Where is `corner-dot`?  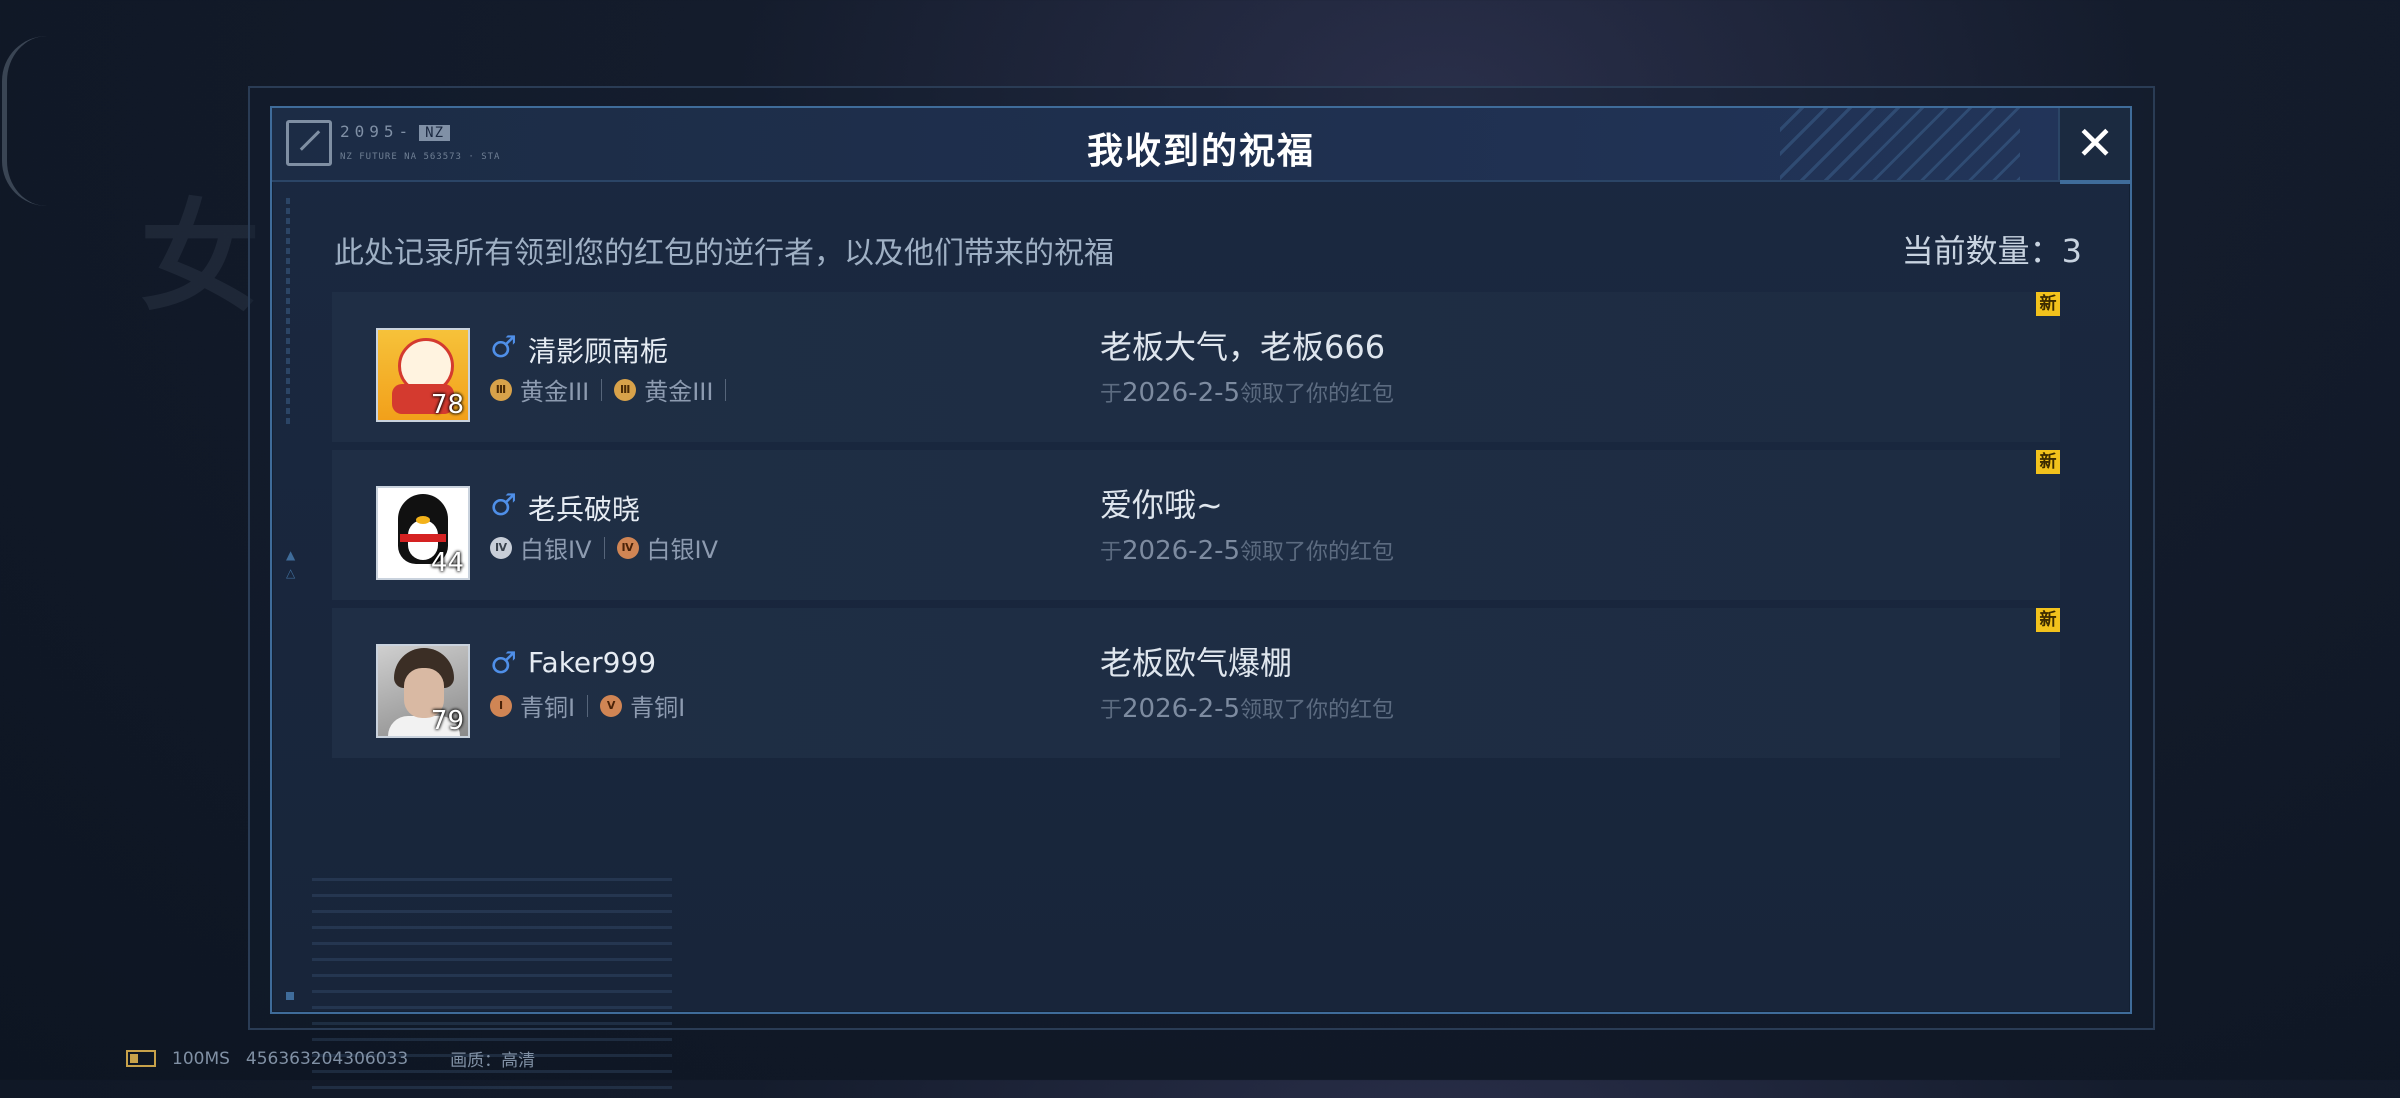
corner-dot is located at coordinates (290, 996).